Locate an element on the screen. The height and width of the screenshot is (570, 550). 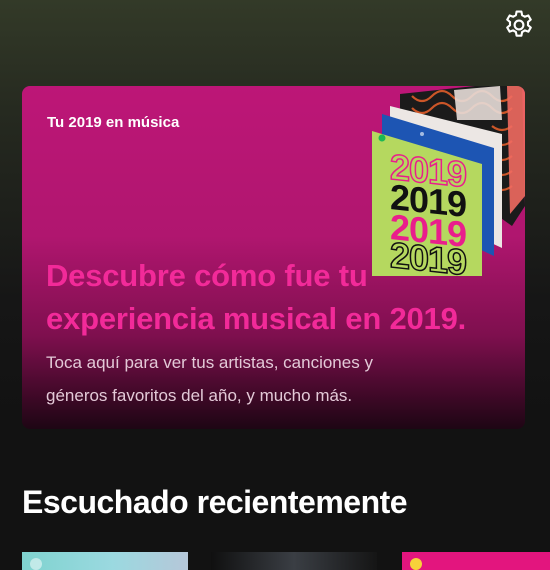
recently-played-title: Escuchado recientemente is located at coordinates (215, 502).